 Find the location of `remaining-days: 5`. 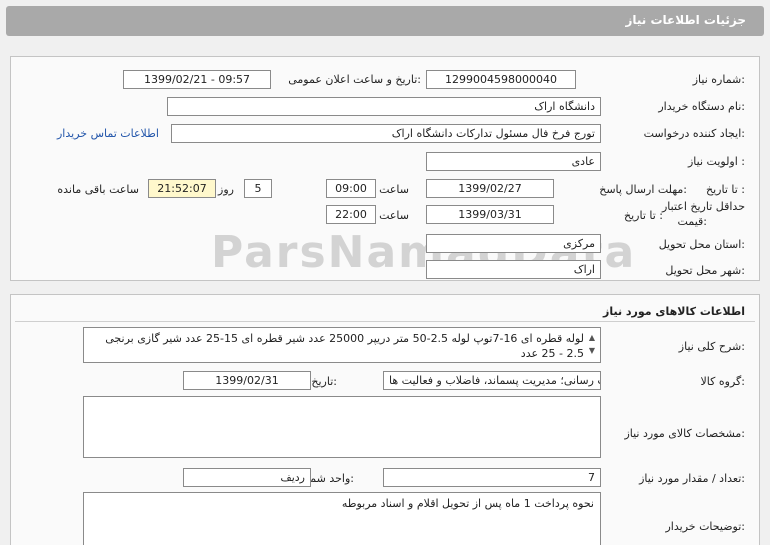

remaining-days: 5 is located at coordinates (258, 188).